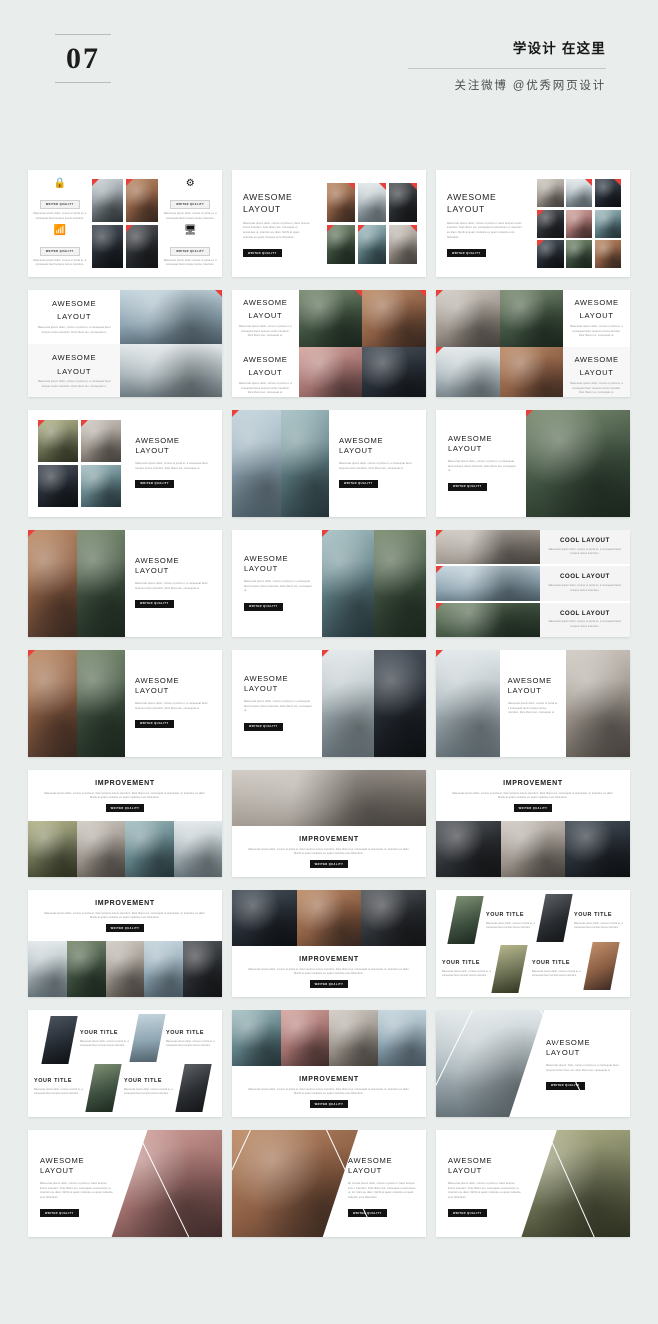 The width and height of the screenshot is (658, 1324). Describe the element at coordinates (60, 183) in the screenshot. I see `lock-icon: 🔒` at that location.